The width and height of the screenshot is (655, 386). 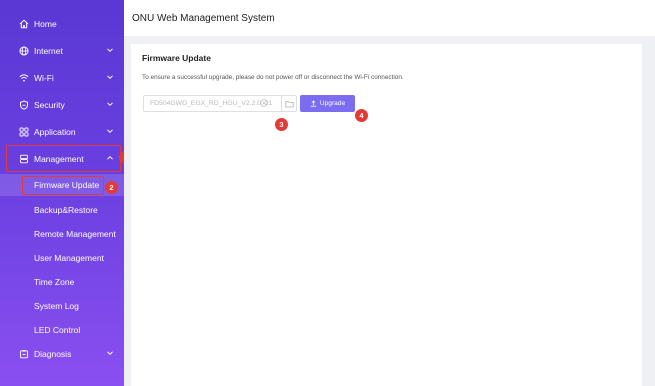 I want to click on page-title: ONU Web Management System, so click(x=203, y=18).